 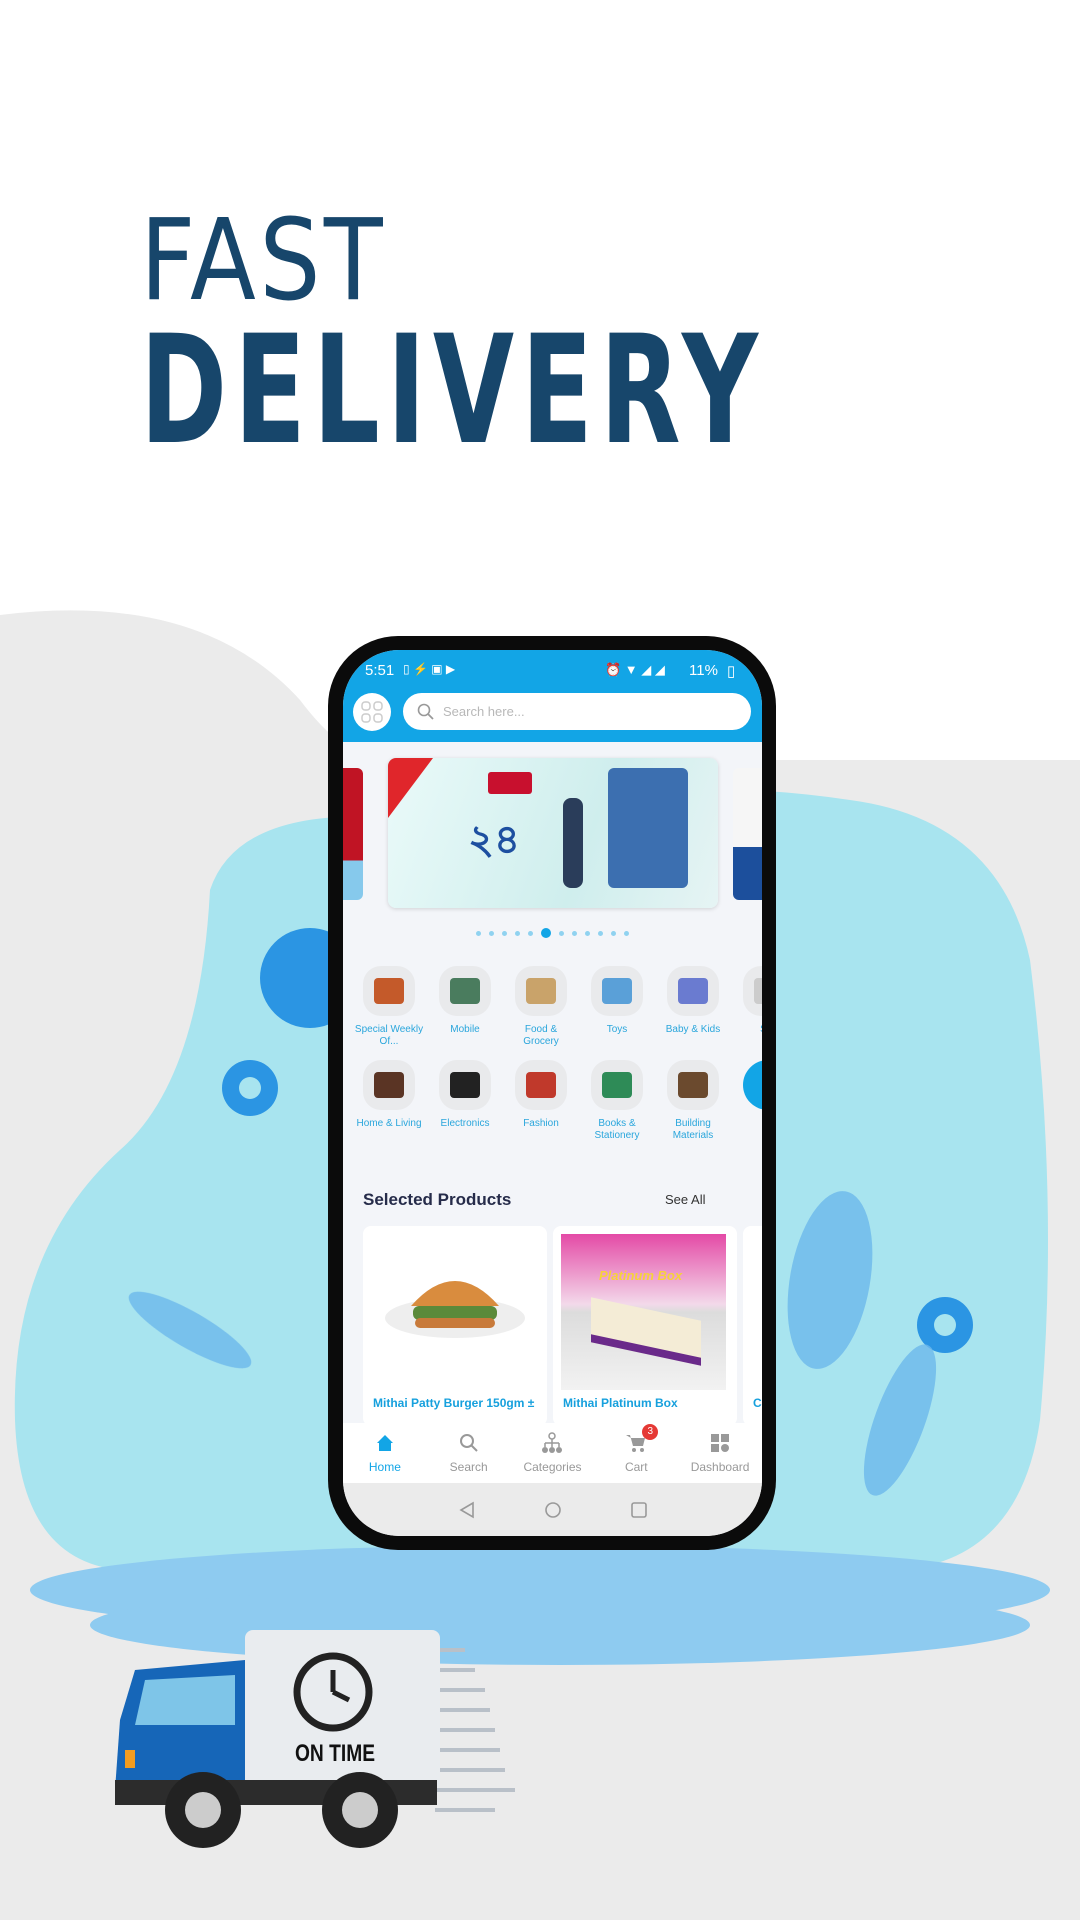 I want to click on category-item: Building Materials, so click(x=693, y=1101).